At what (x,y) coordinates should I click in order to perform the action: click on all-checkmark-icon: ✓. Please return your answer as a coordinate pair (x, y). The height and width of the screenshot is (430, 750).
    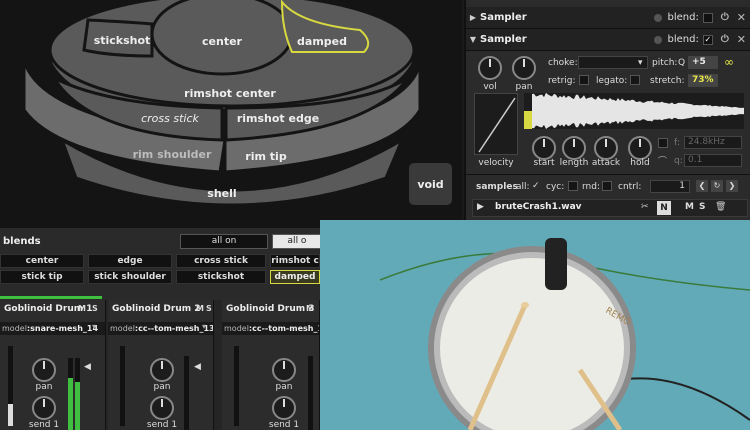
    Looking at the image, I should click on (536, 186).